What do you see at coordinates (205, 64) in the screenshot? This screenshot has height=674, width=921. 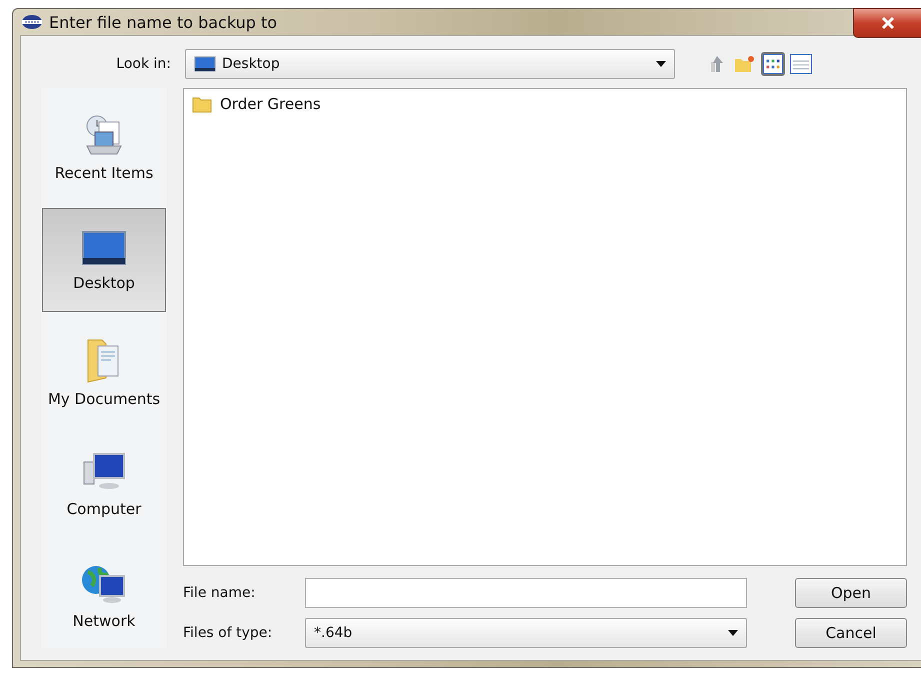 I see `monitor-icon` at bounding box center [205, 64].